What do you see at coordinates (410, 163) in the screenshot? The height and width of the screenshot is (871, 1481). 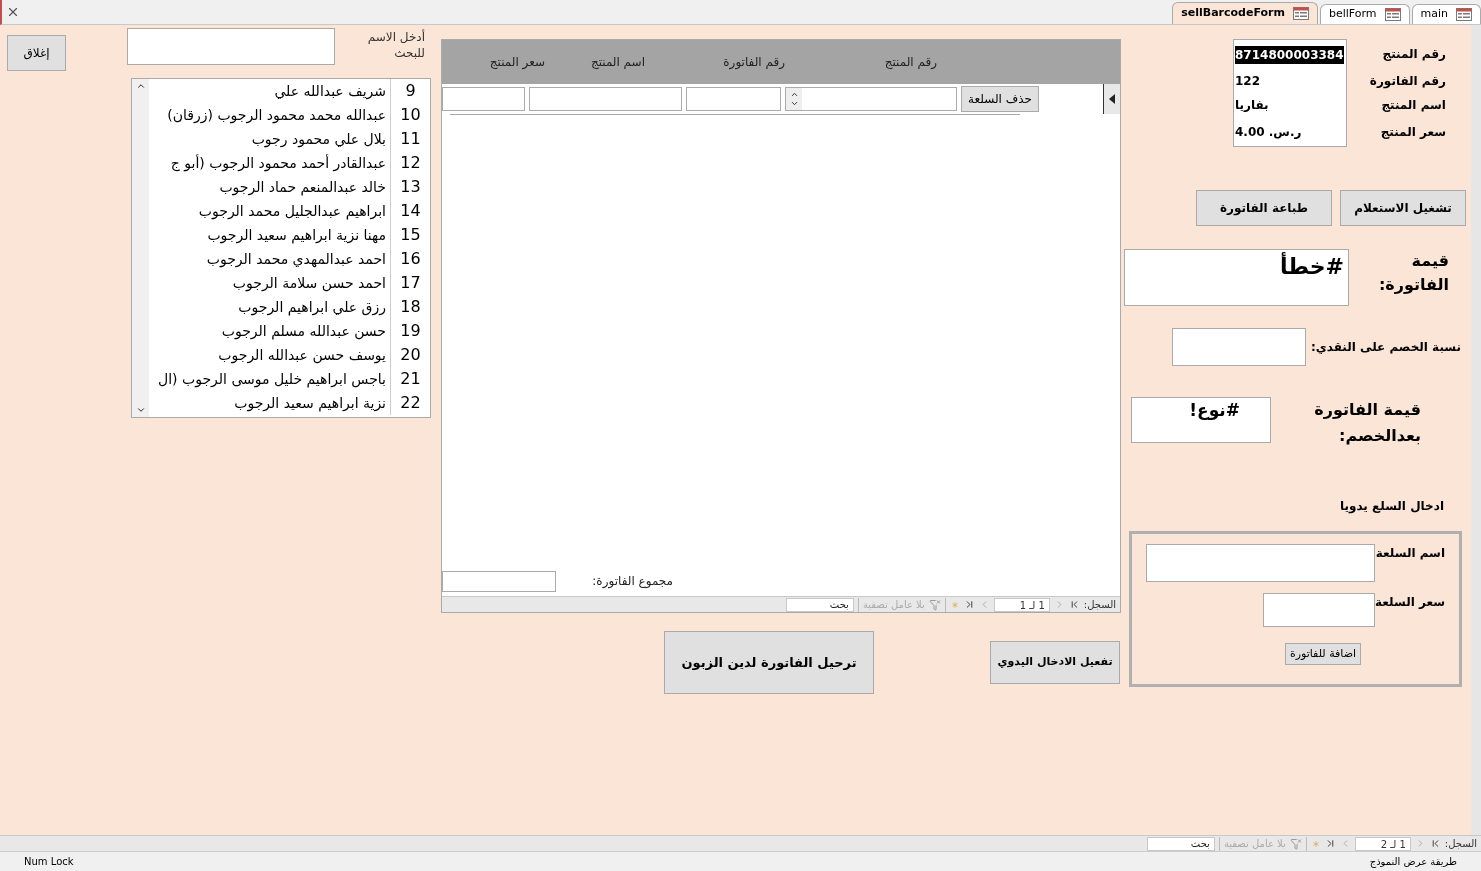 I see `customer-id: 12` at bounding box center [410, 163].